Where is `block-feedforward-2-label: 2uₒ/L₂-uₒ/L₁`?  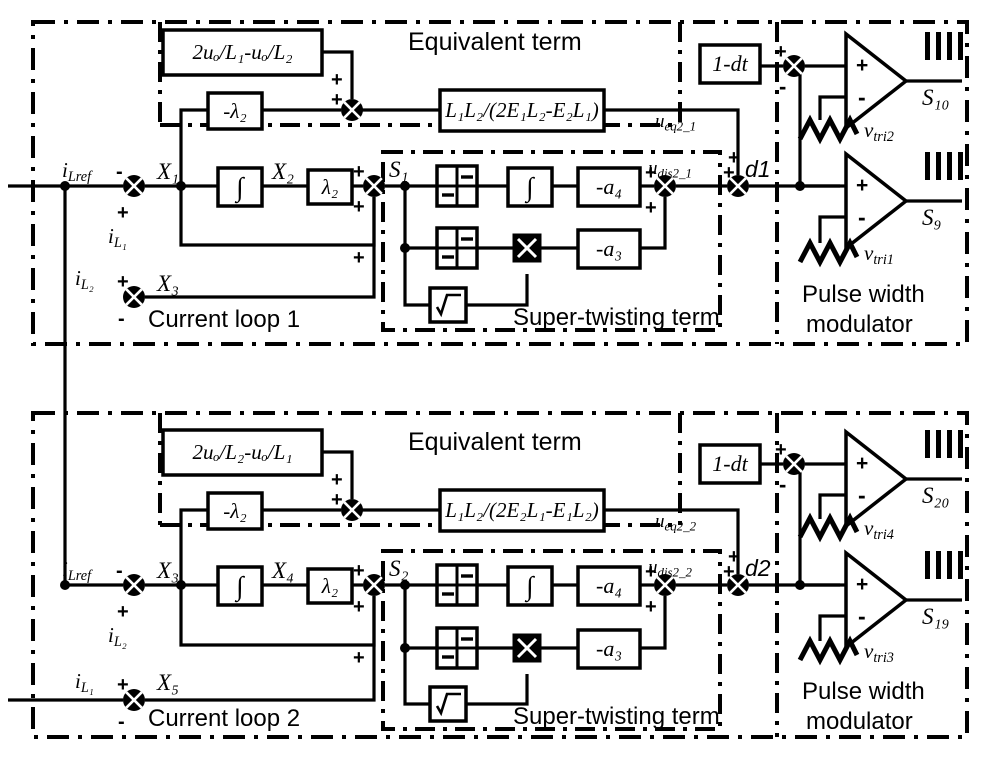
block-feedforward-2-label: 2uₒ/L₂-uₒ/L₁ is located at coordinates (242, 452).